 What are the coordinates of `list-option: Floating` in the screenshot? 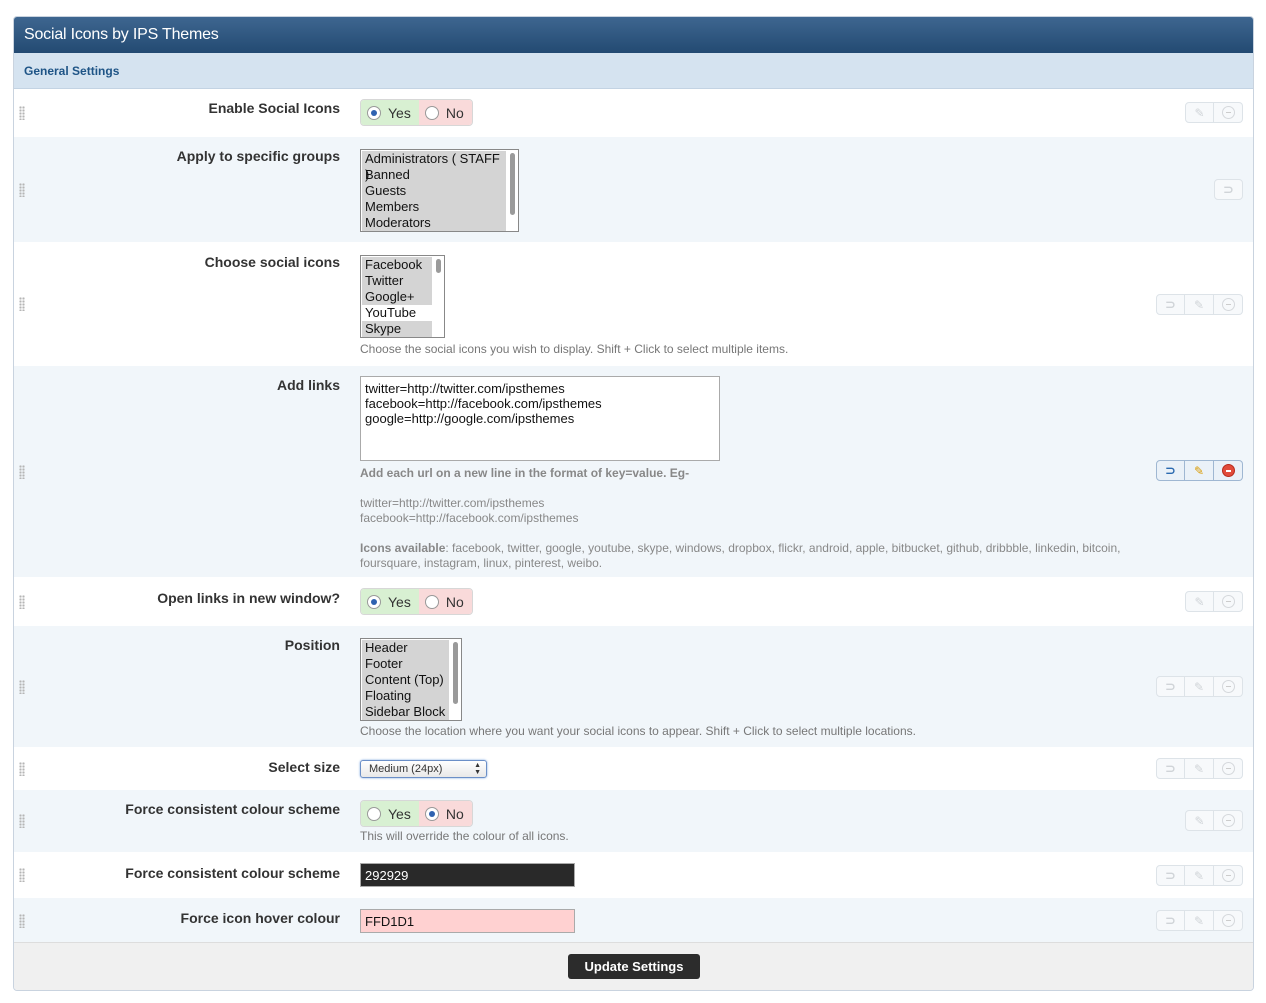 It's located at (405, 696).